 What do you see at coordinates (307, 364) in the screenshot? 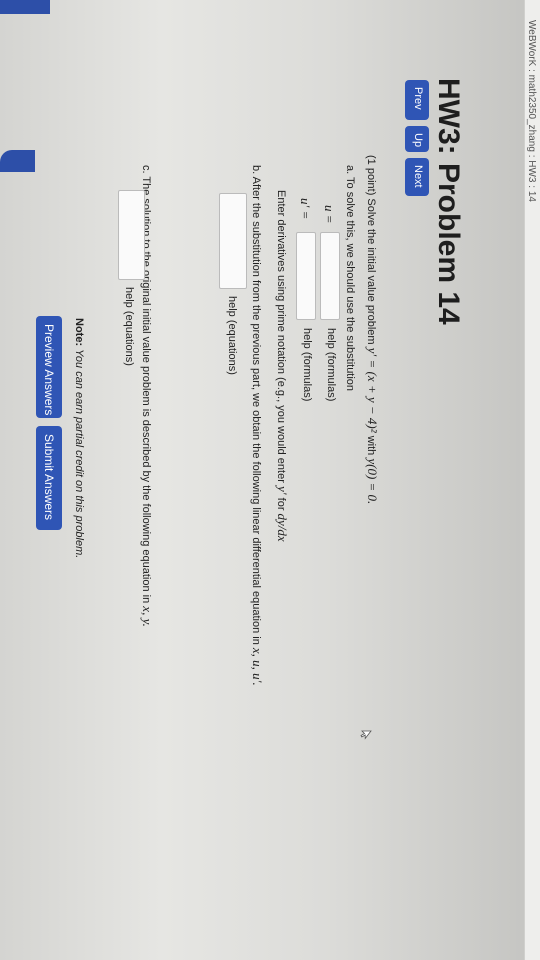
I see `help-formulas-link-2: help (formulas)` at bounding box center [307, 364].